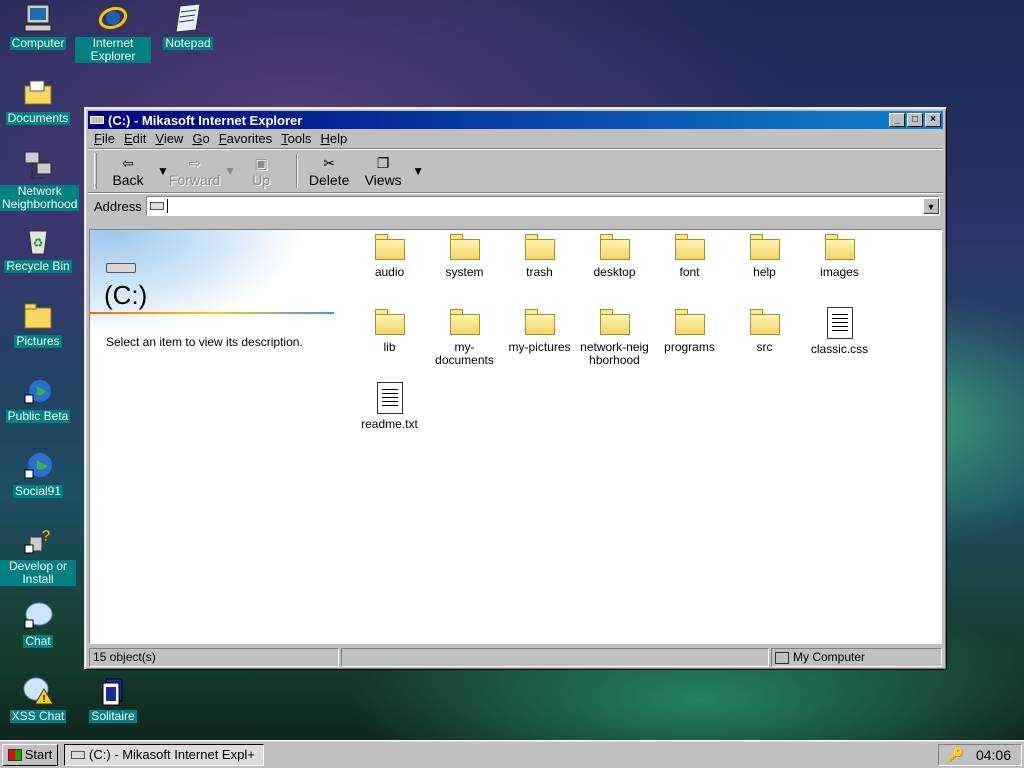  I want to click on desktop-icon-recycle-bin: ♻ Recycle Bin, so click(38, 249).